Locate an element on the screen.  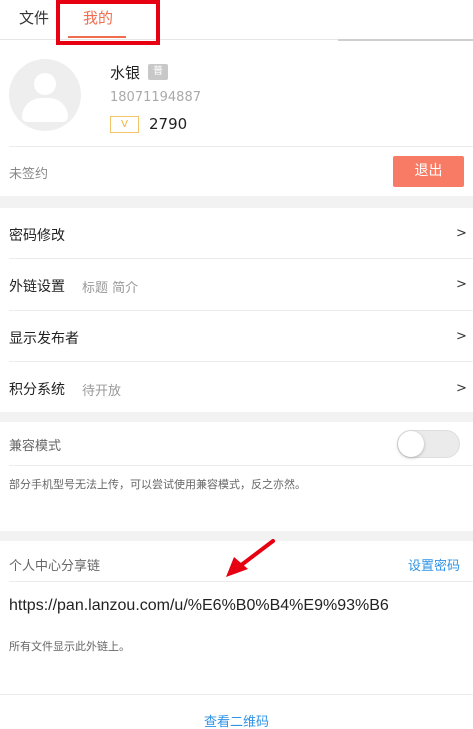
annotation-highlight-box is located at coordinates (108, 22).